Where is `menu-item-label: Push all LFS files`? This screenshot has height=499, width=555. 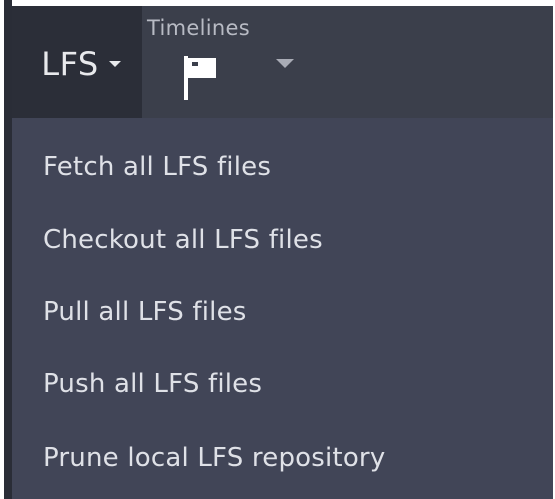 menu-item-label: Push all LFS files is located at coordinates (153, 384).